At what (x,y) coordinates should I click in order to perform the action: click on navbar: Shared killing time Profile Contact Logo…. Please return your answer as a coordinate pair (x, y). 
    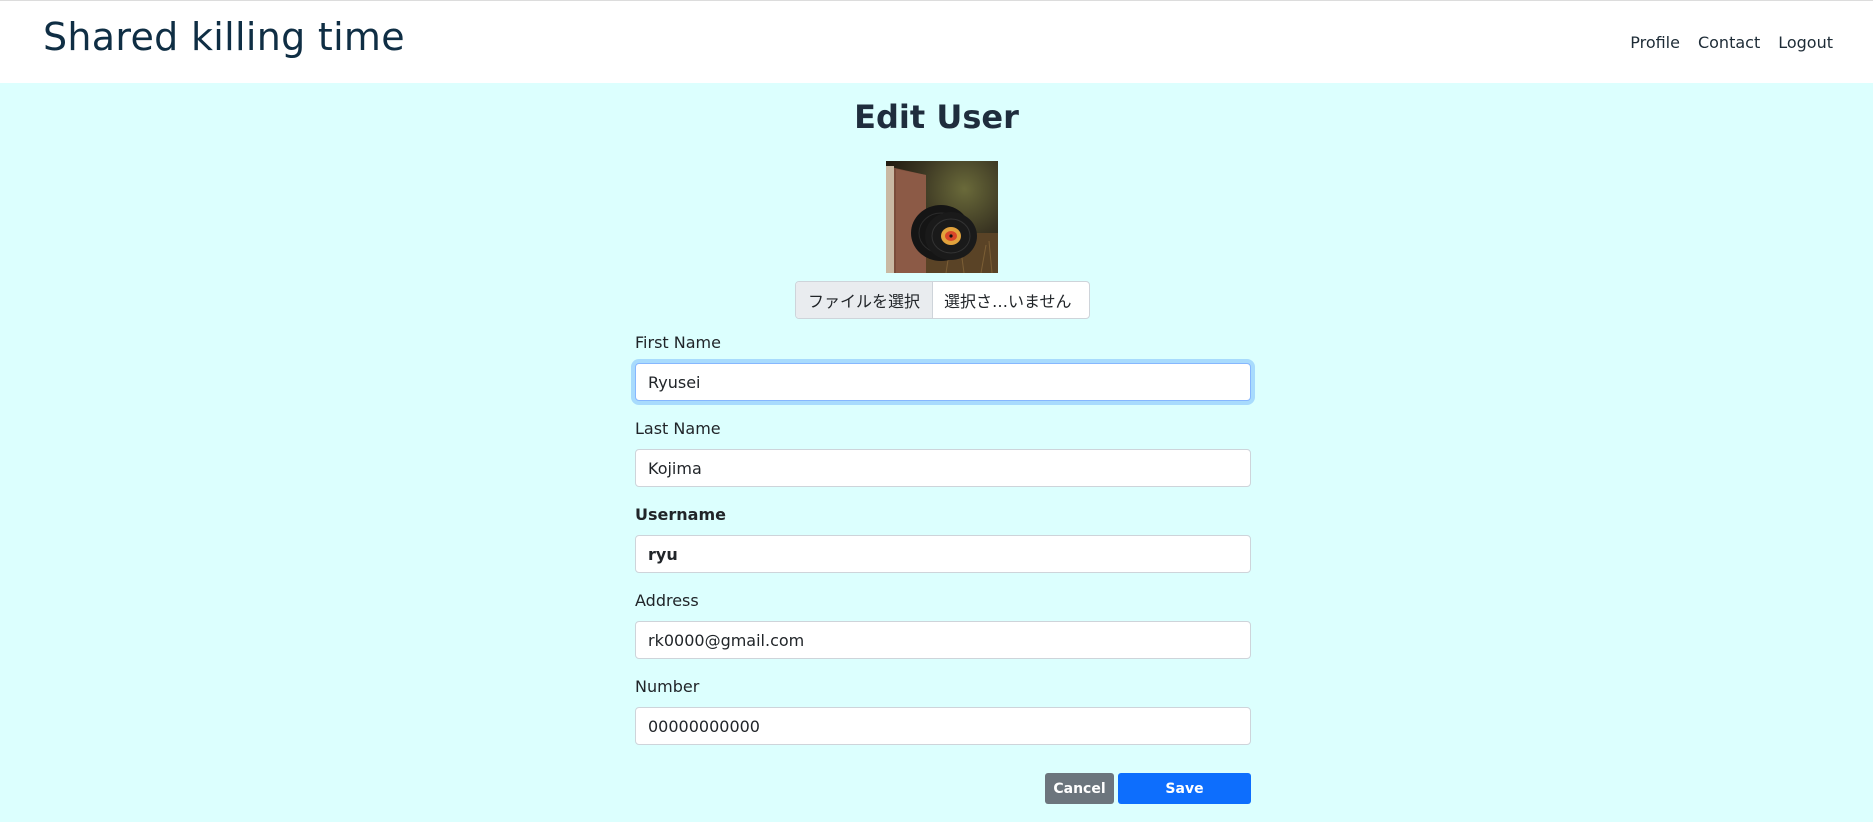
    Looking at the image, I should click on (936, 42).